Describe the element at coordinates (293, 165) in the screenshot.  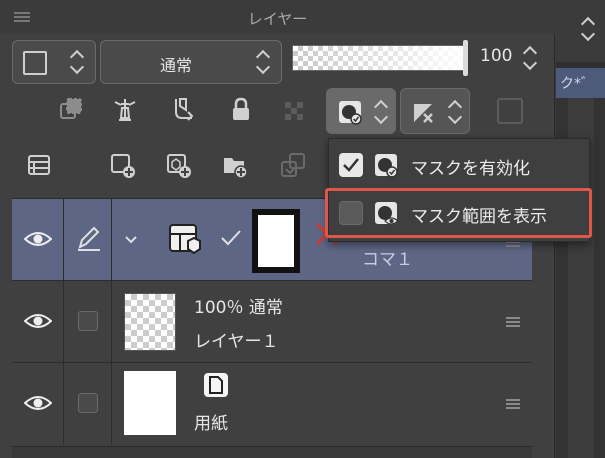
I see `merge-down-icon` at that location.